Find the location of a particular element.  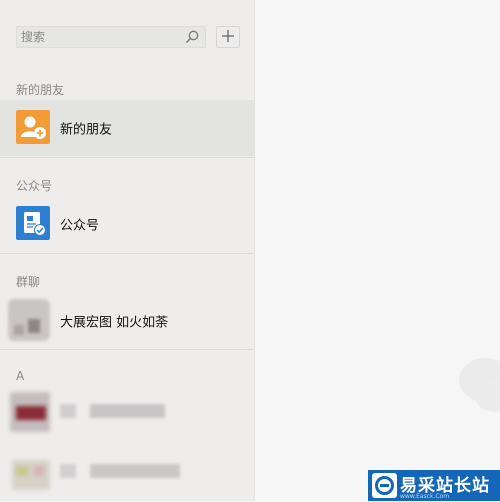

add-contact-button is located at coordinates (228, 37).